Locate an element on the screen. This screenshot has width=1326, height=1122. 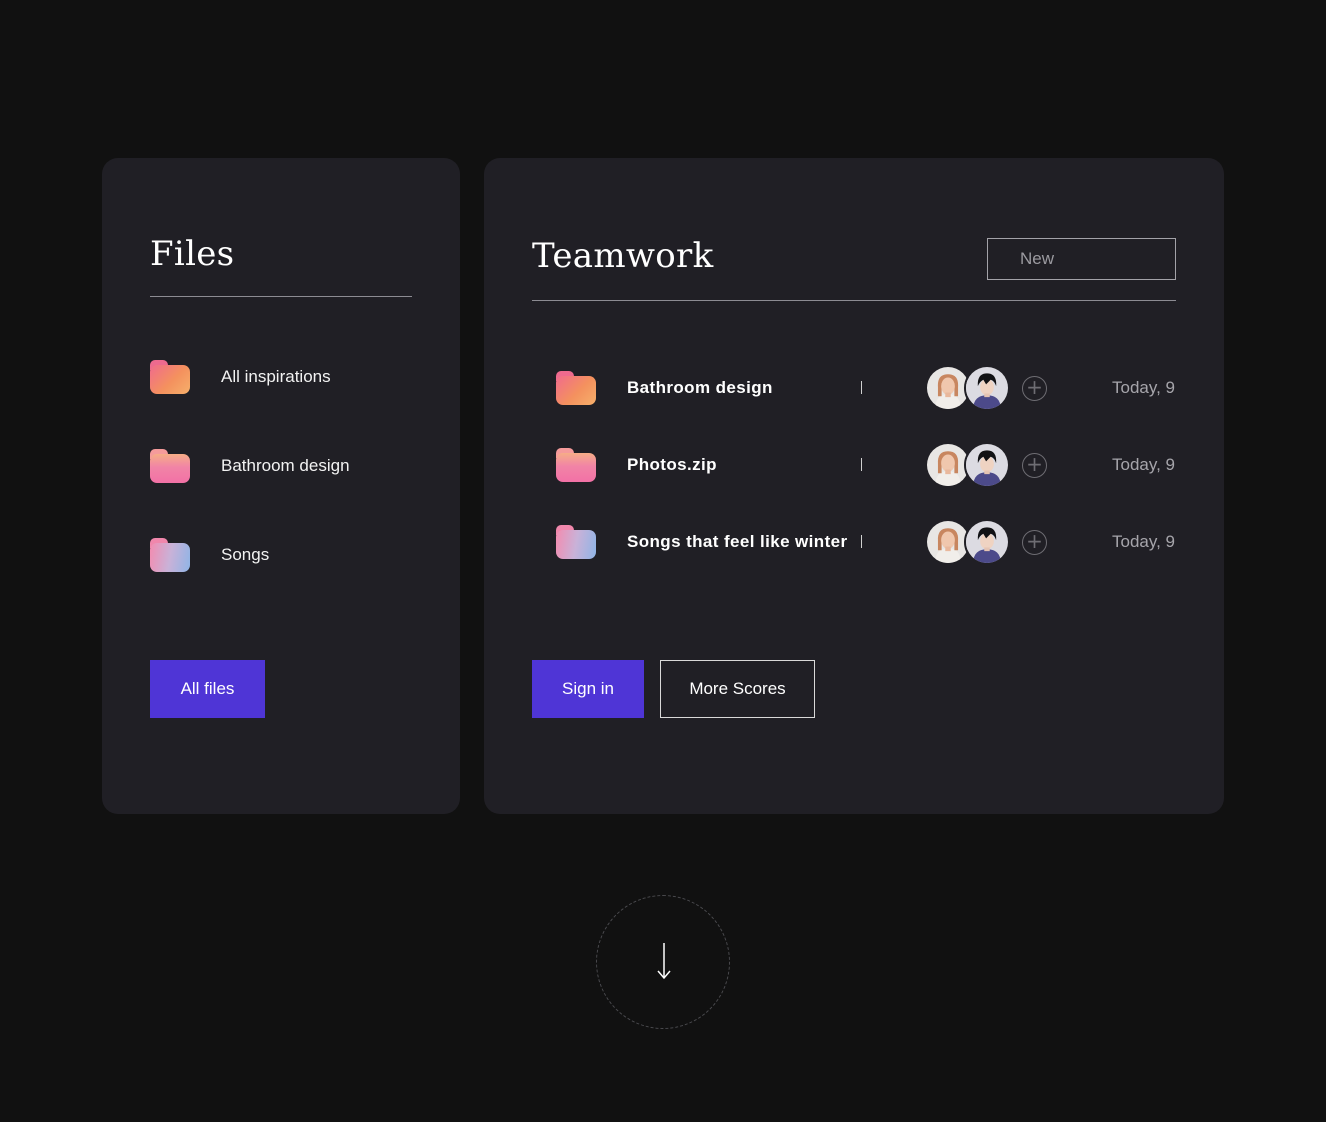
more-scores-button: More Scores is located at coordinates (737, 689).